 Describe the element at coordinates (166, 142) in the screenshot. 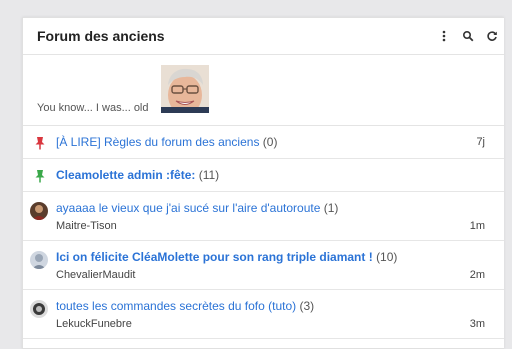

I see `topic-link: [À LIRE] Règles du forum des anciens (0)` at that location.